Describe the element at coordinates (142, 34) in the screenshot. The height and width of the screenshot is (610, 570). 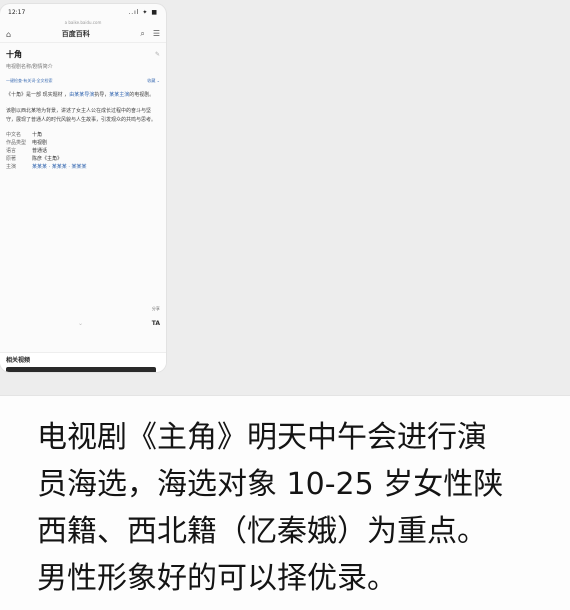
I see `search-icon: ⌕` at that location.